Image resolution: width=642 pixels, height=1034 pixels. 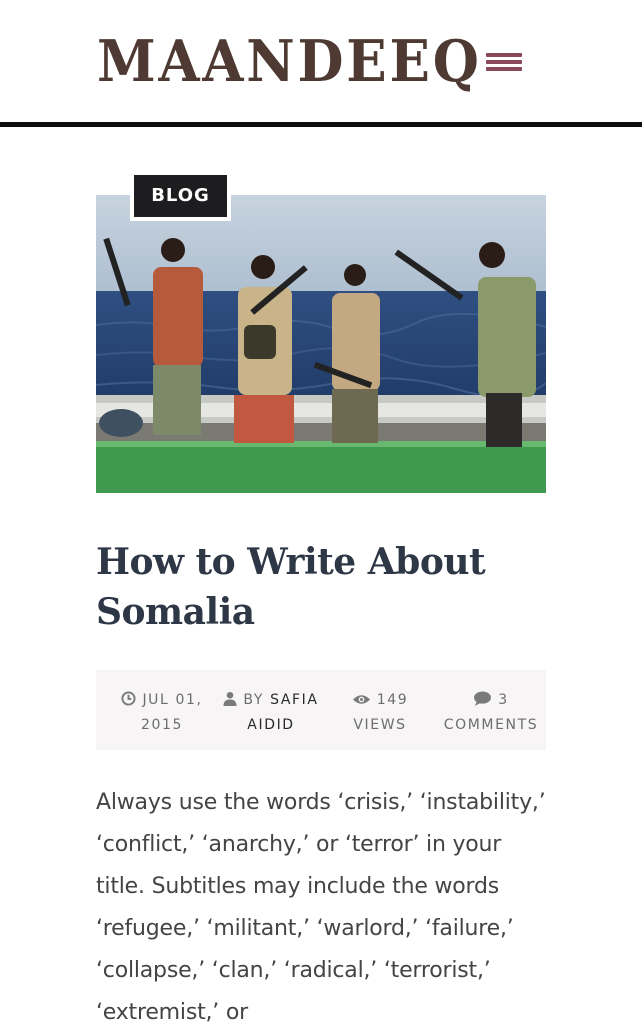 I want to click on site-header: MAANDEEQ, so click(x=321, y=61).